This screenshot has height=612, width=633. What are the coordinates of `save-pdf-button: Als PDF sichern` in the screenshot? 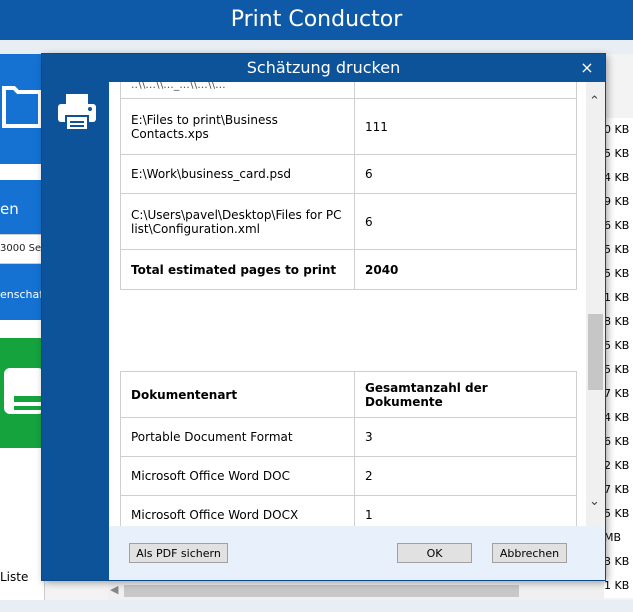 It's located at (178, 553).